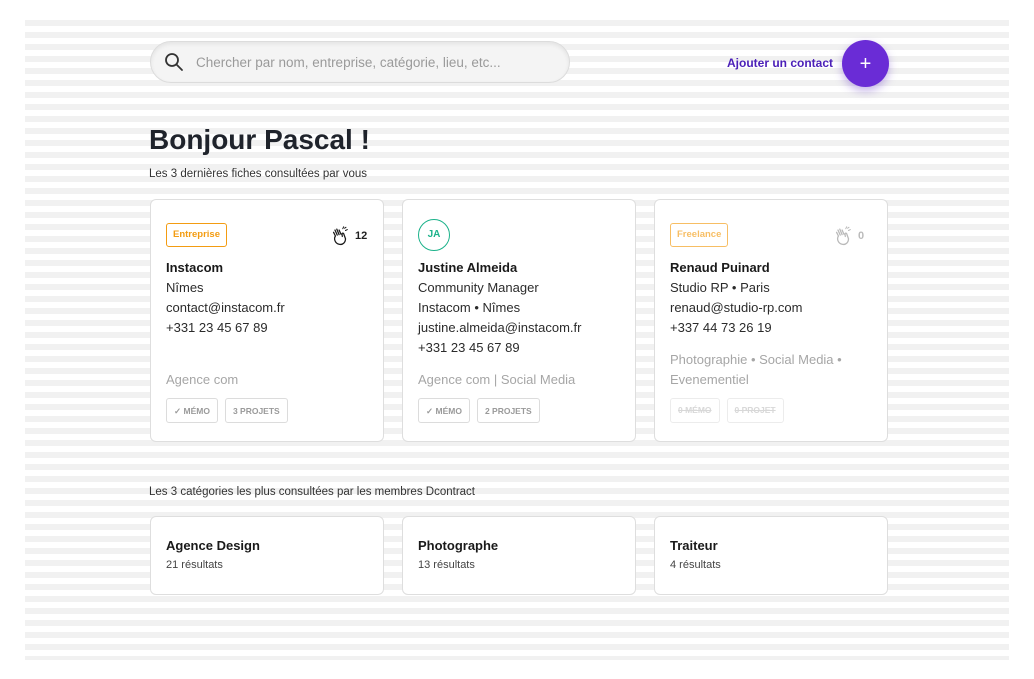 The width and height of the screenshot is (1034, 679). Describe the element at coordinates (469, 307) in the screenshot. I see `contact-company: Instacom • Nîmes` at that location.